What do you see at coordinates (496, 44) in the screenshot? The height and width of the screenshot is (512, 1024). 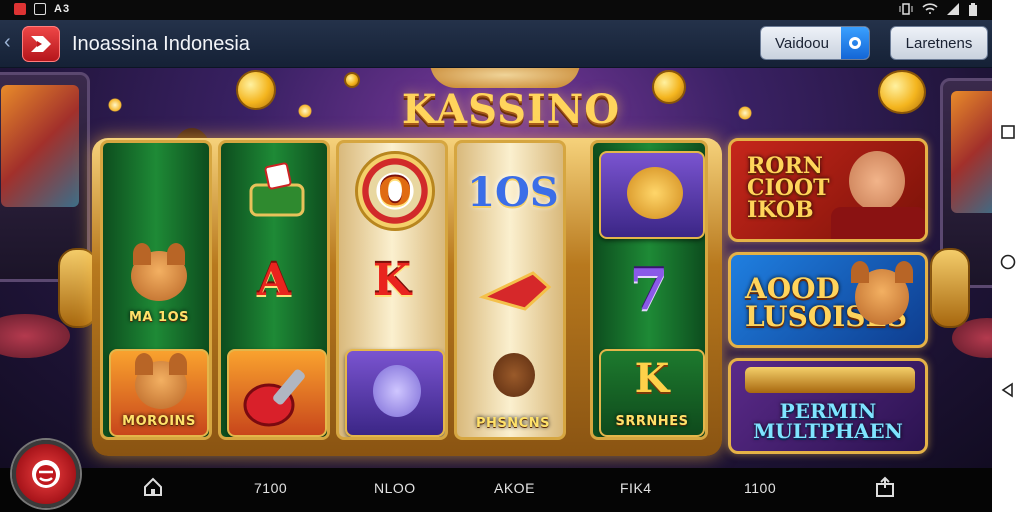 I see `app-header: ‹ Inoassina Indonesia Vaidoou Laretnens` at bounding box center [496, 44].